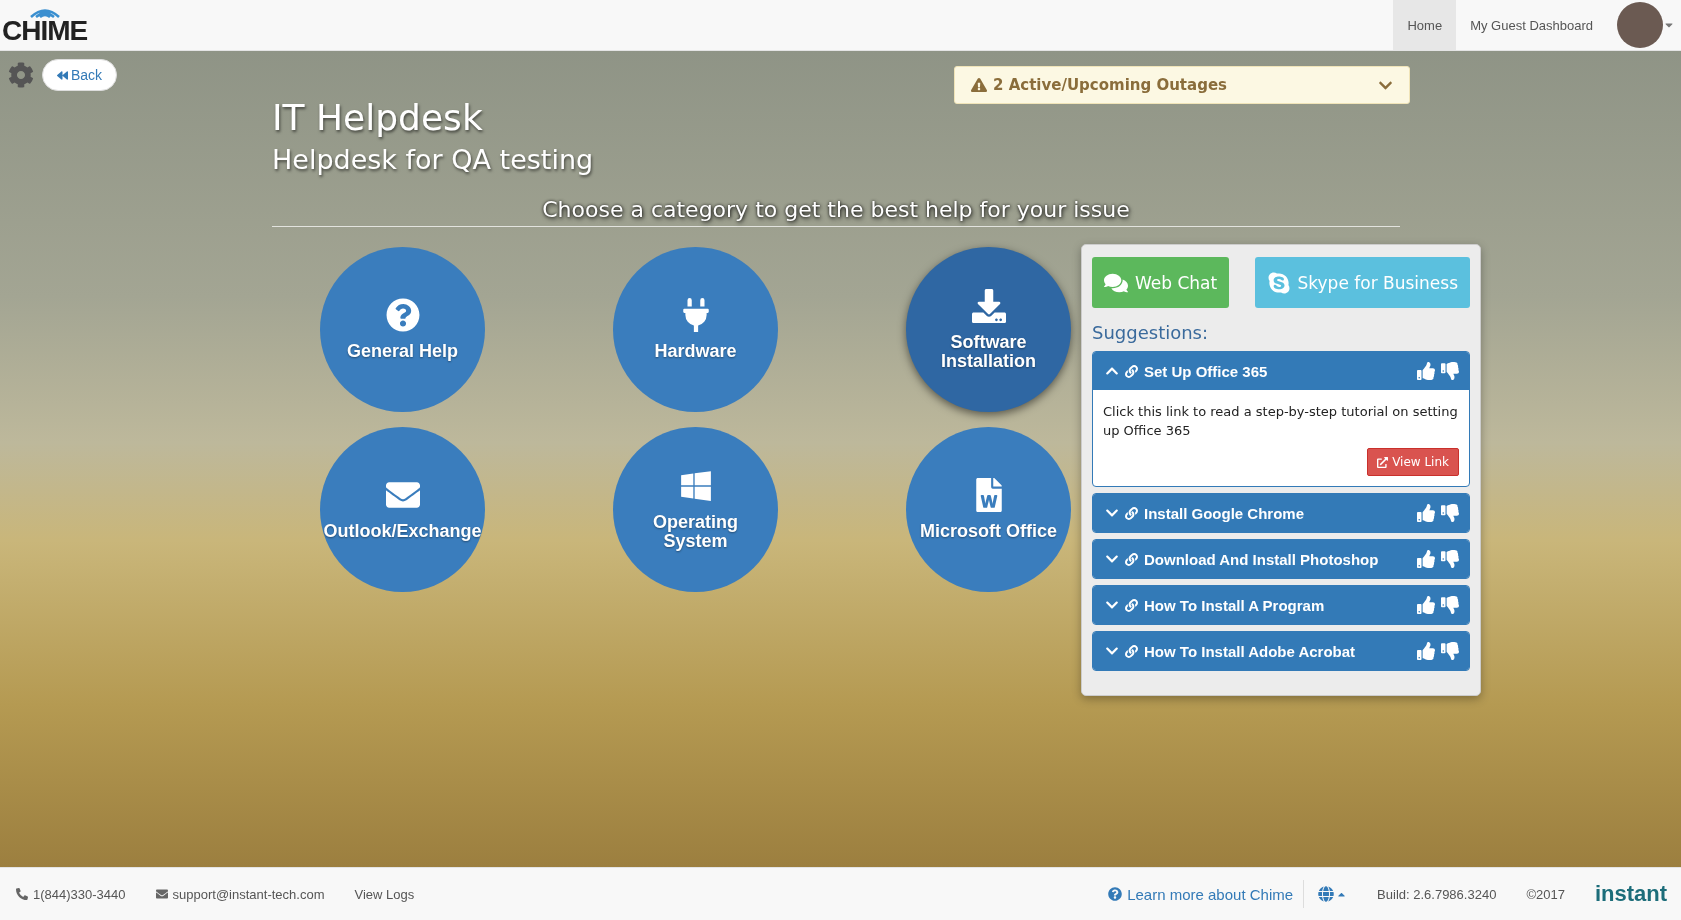  I want to click on windows-icon, so click(695, 485).